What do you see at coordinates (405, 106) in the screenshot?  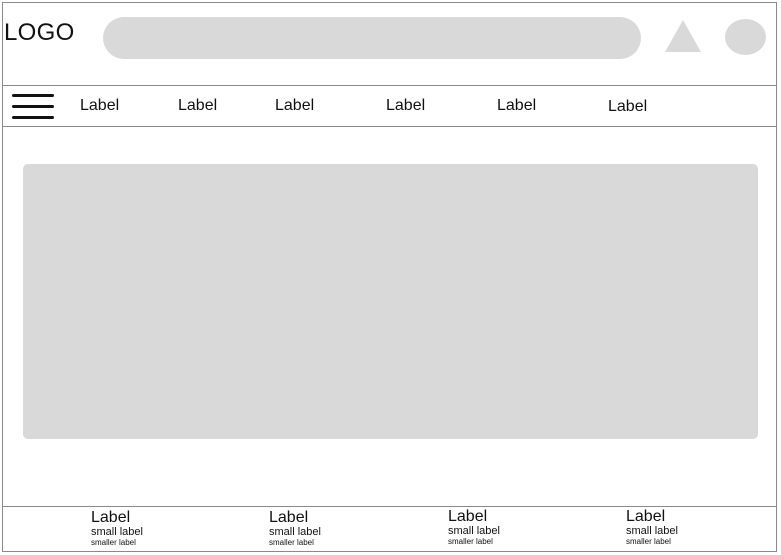 I see `nav-item-4: Label` at bounding box center [405, 106].